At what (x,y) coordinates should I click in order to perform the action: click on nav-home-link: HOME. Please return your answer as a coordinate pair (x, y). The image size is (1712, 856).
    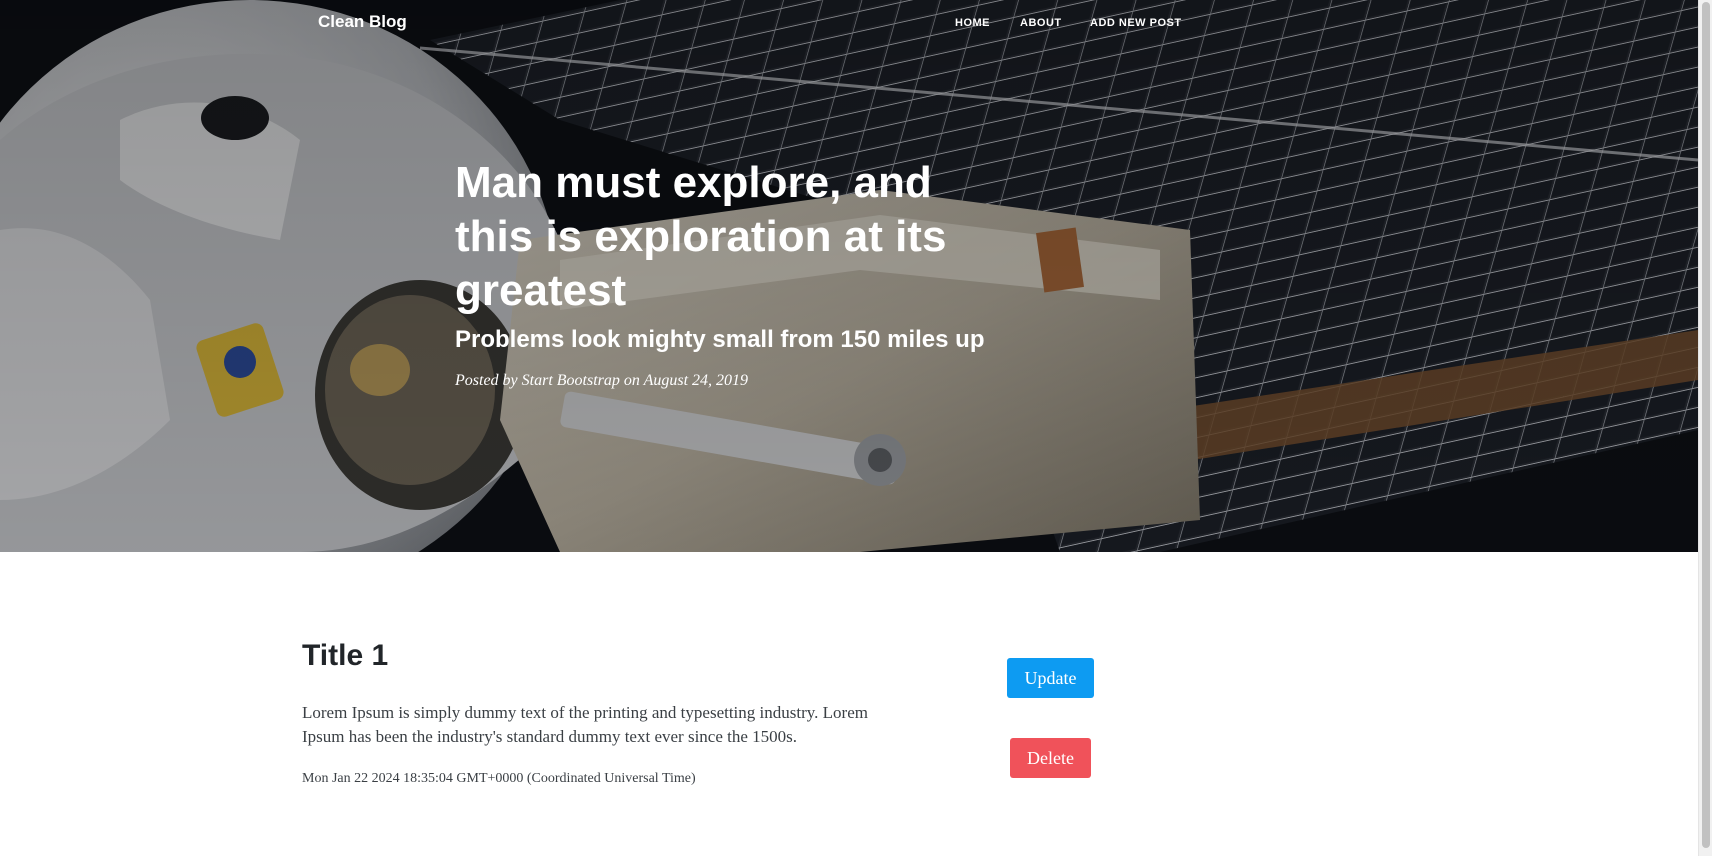
    Looking at the image, I should click on (972, 23).